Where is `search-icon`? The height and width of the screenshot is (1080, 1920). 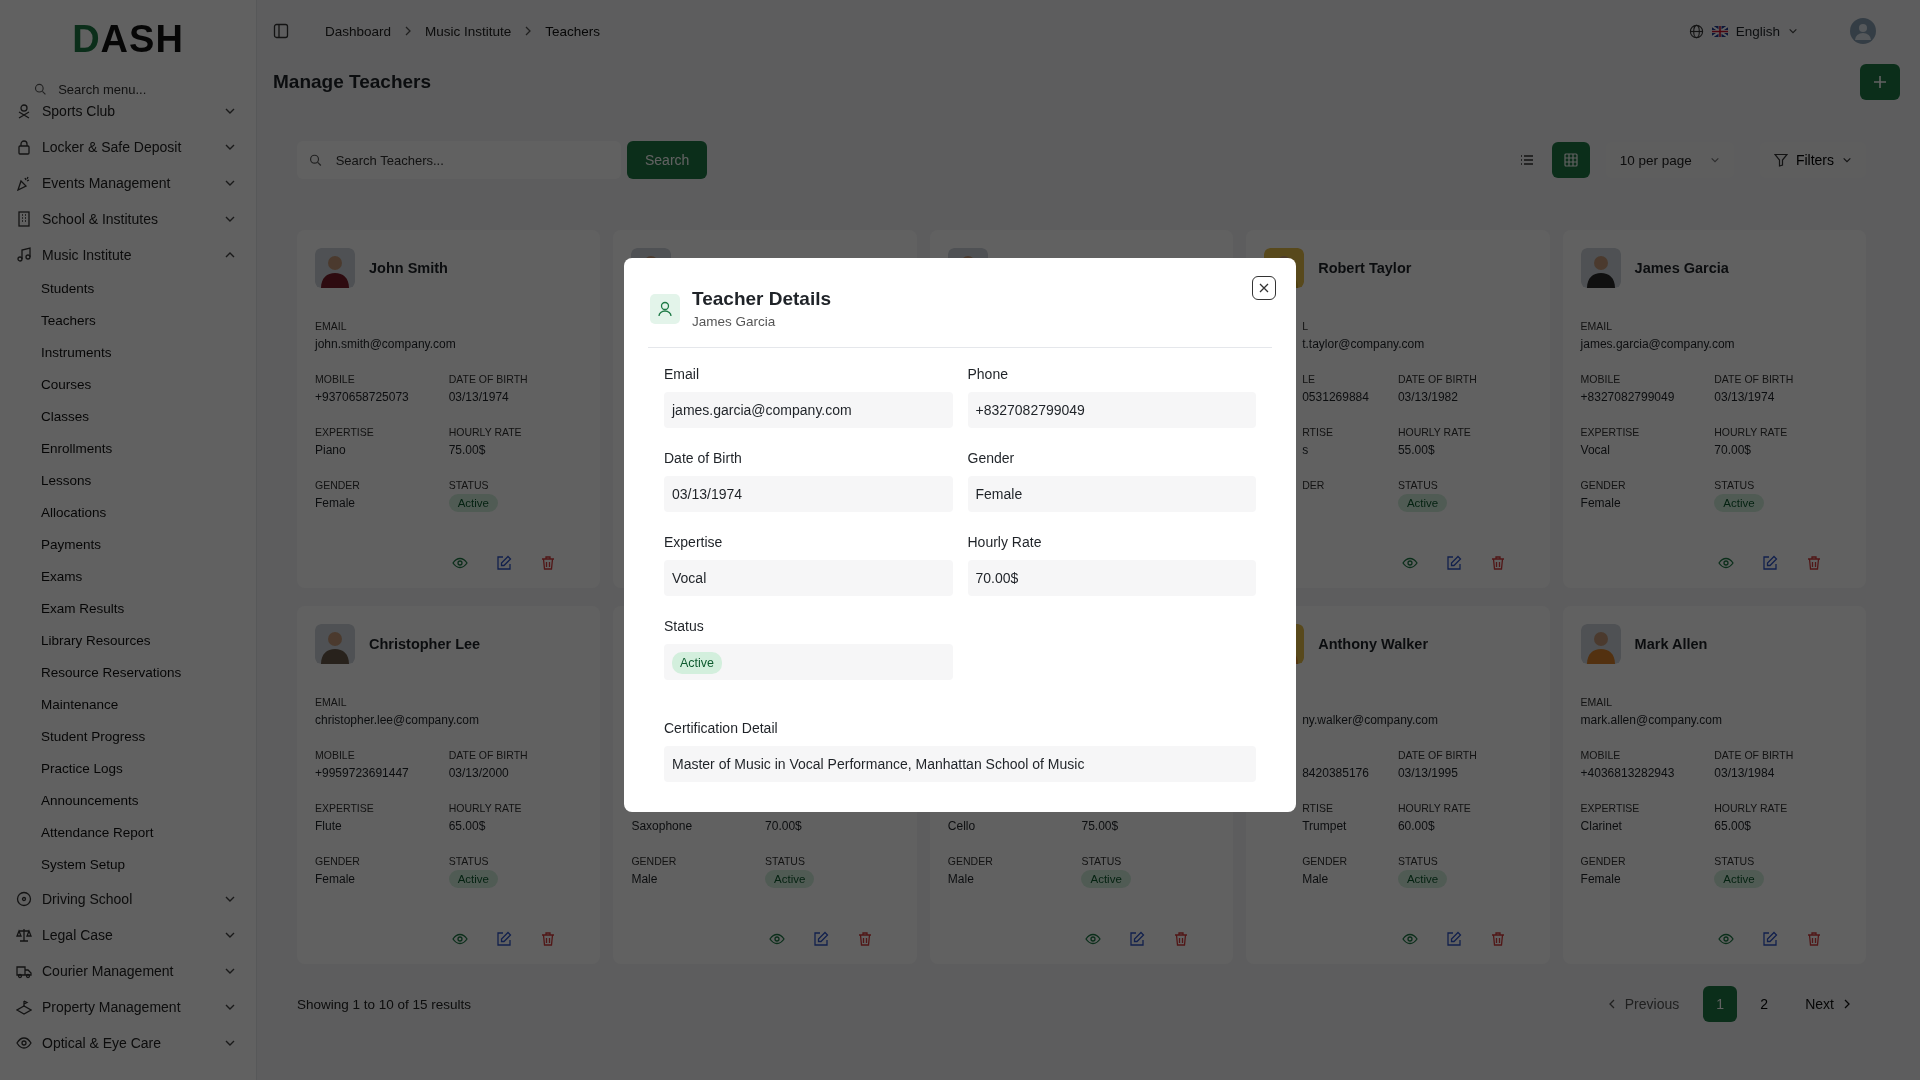
search-icon is located at coordinates (315, 160).